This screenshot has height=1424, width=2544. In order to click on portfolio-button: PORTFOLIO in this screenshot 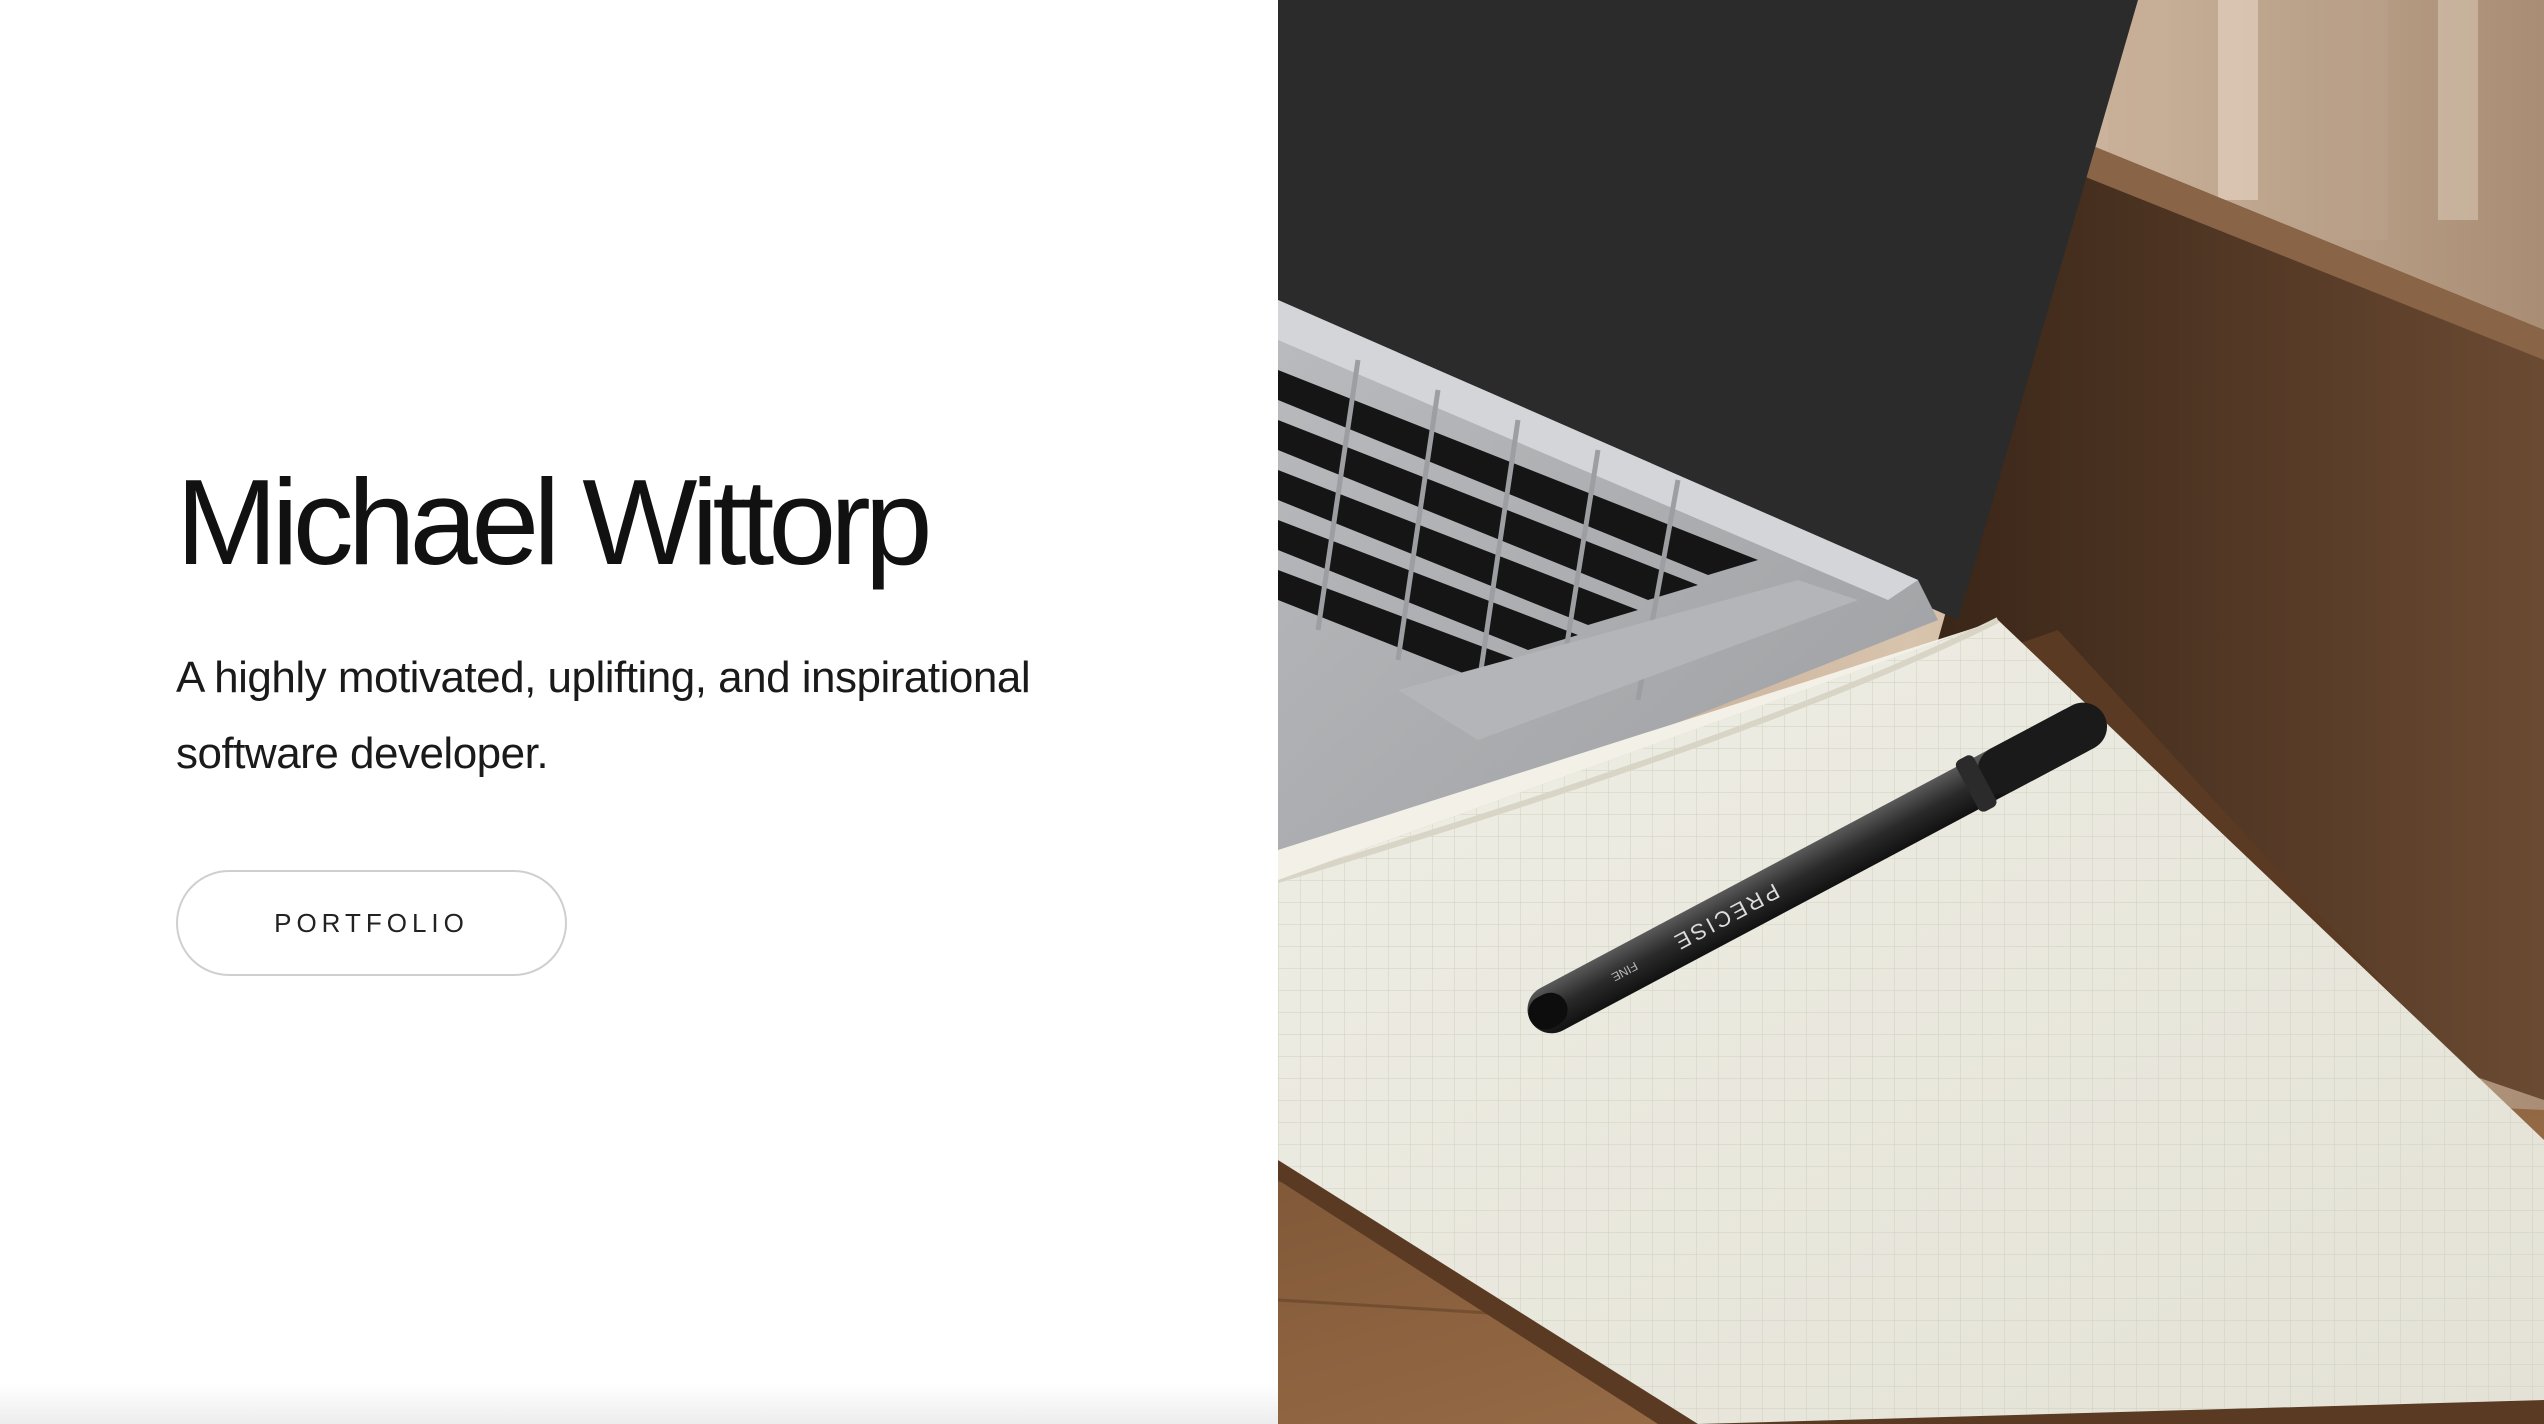, I will do `click(371, 923)`.